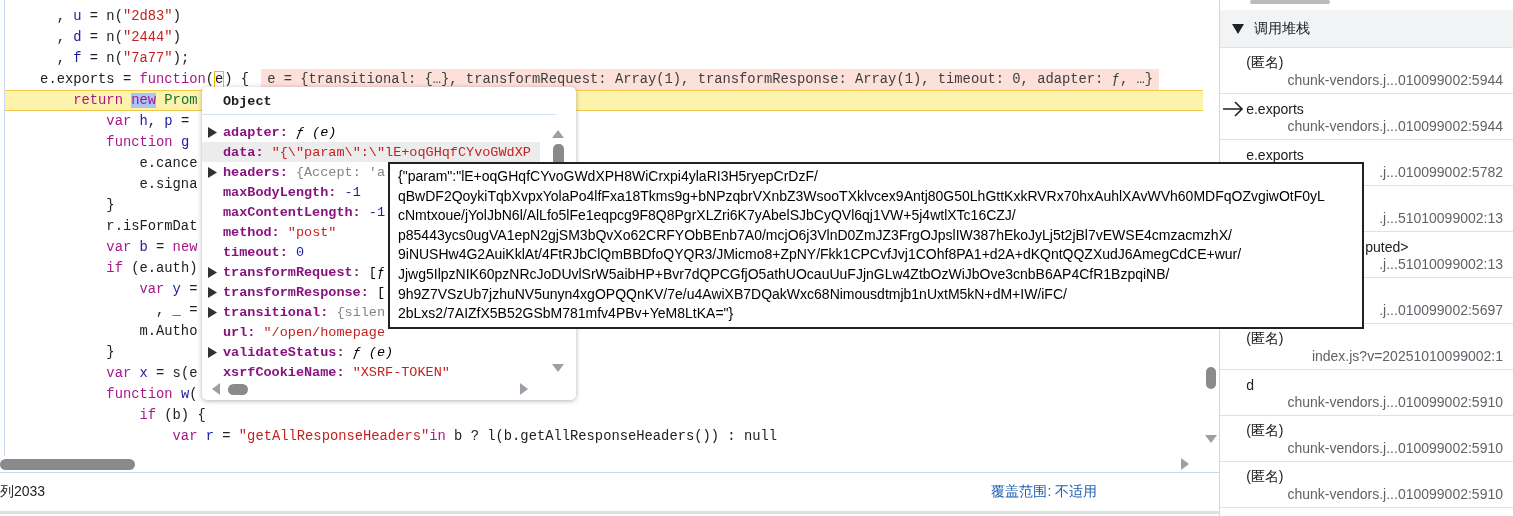 The height and width of the screenshot is (516, 1513). I want to click on code-line: function w(, so click(151, 395).